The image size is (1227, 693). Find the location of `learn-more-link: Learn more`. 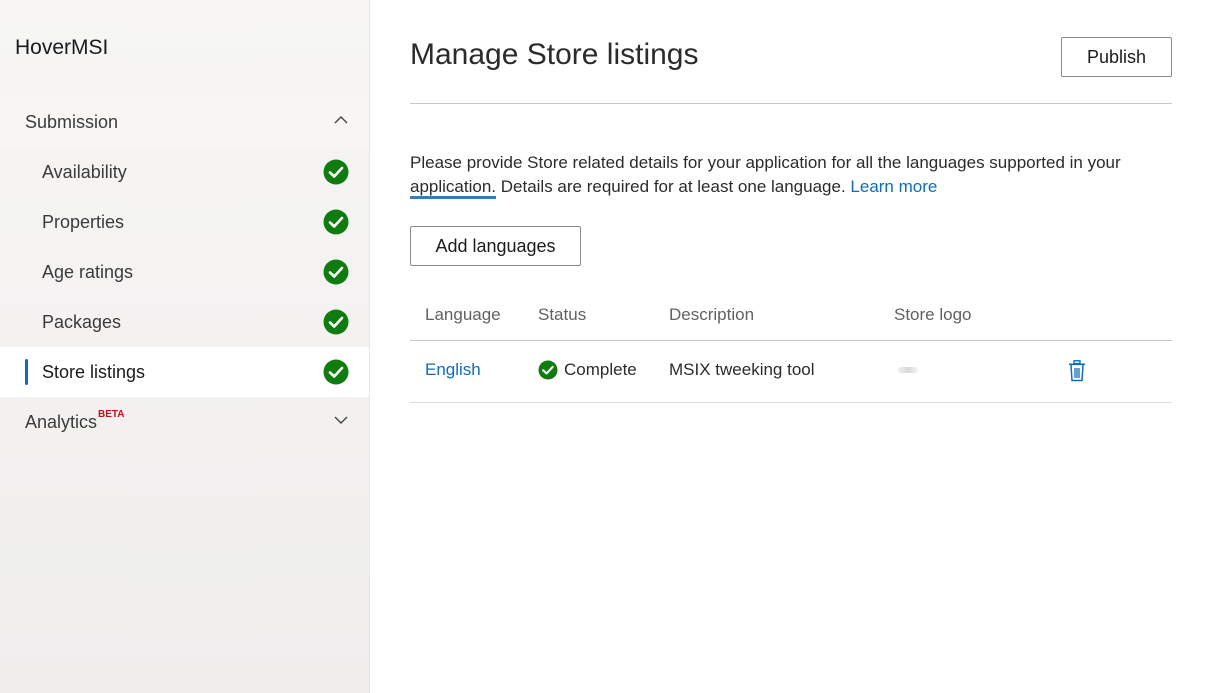

learn-more-link: Learn more is located at coordinates (893, 186).